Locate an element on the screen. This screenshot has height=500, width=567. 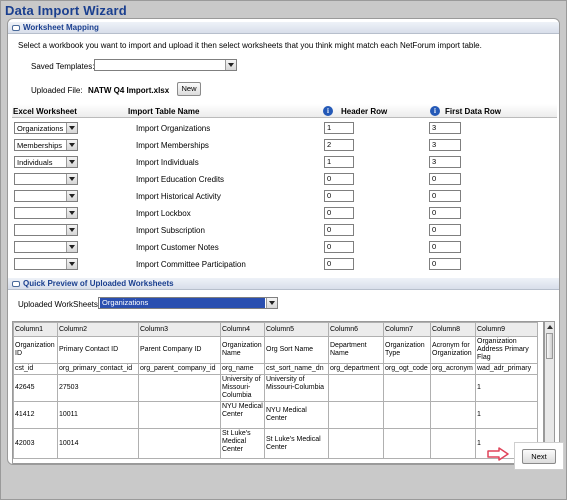
scroll-thumb is located at coordinates (549, 346).